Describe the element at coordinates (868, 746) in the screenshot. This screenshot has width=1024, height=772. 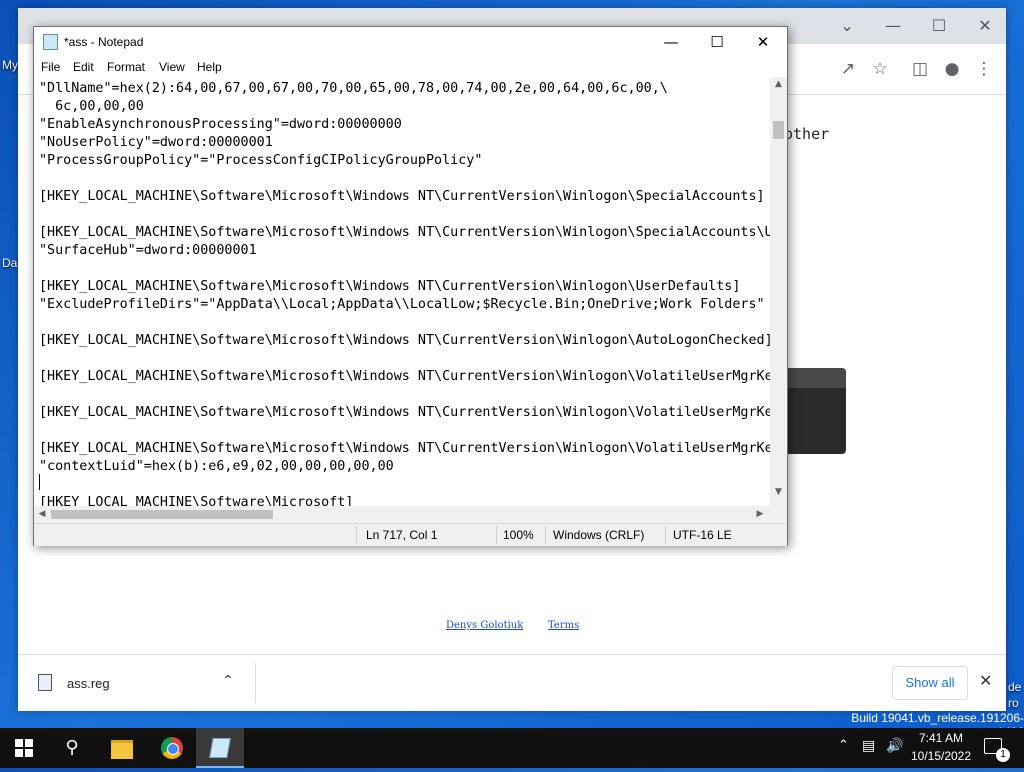
I see `network-icon: ▤` at that location.